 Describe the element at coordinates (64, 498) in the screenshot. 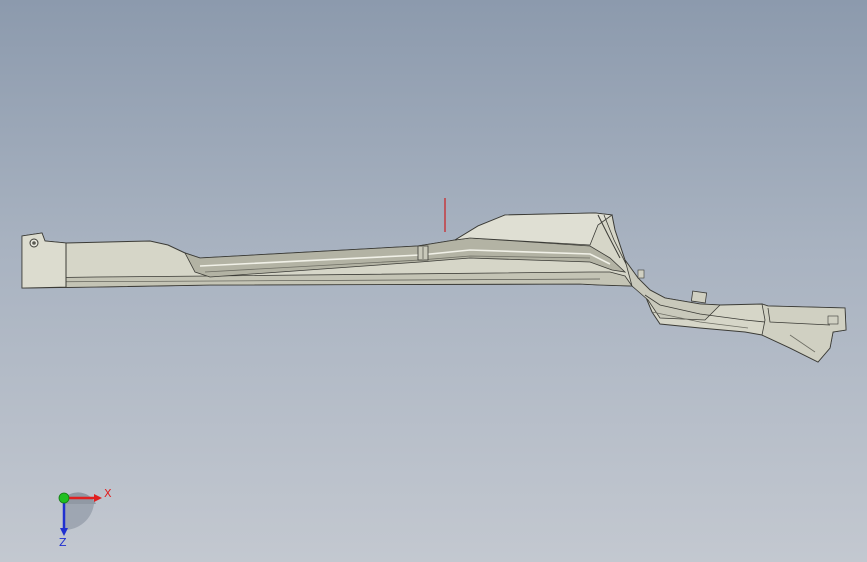

I see `y-axis-dot-icon` at that location.